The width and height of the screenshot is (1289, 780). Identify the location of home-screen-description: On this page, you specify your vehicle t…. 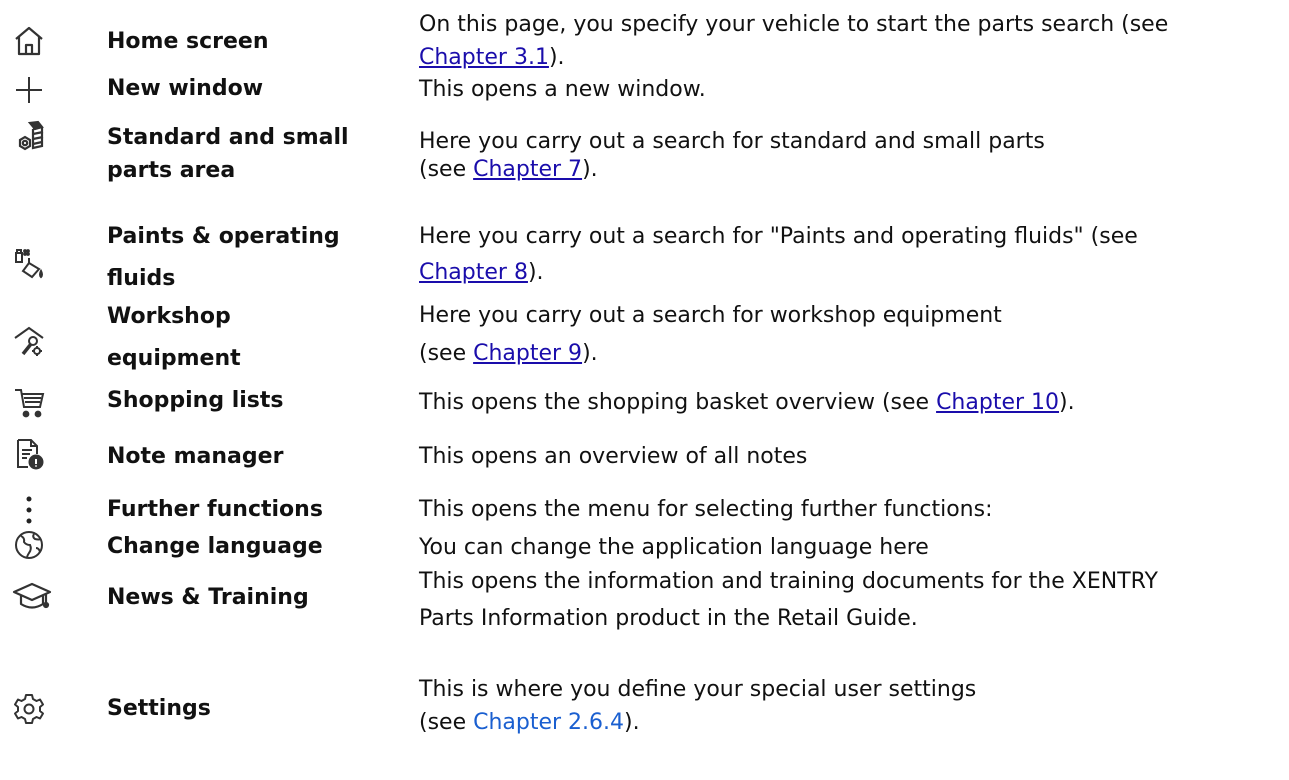
(794, 41).